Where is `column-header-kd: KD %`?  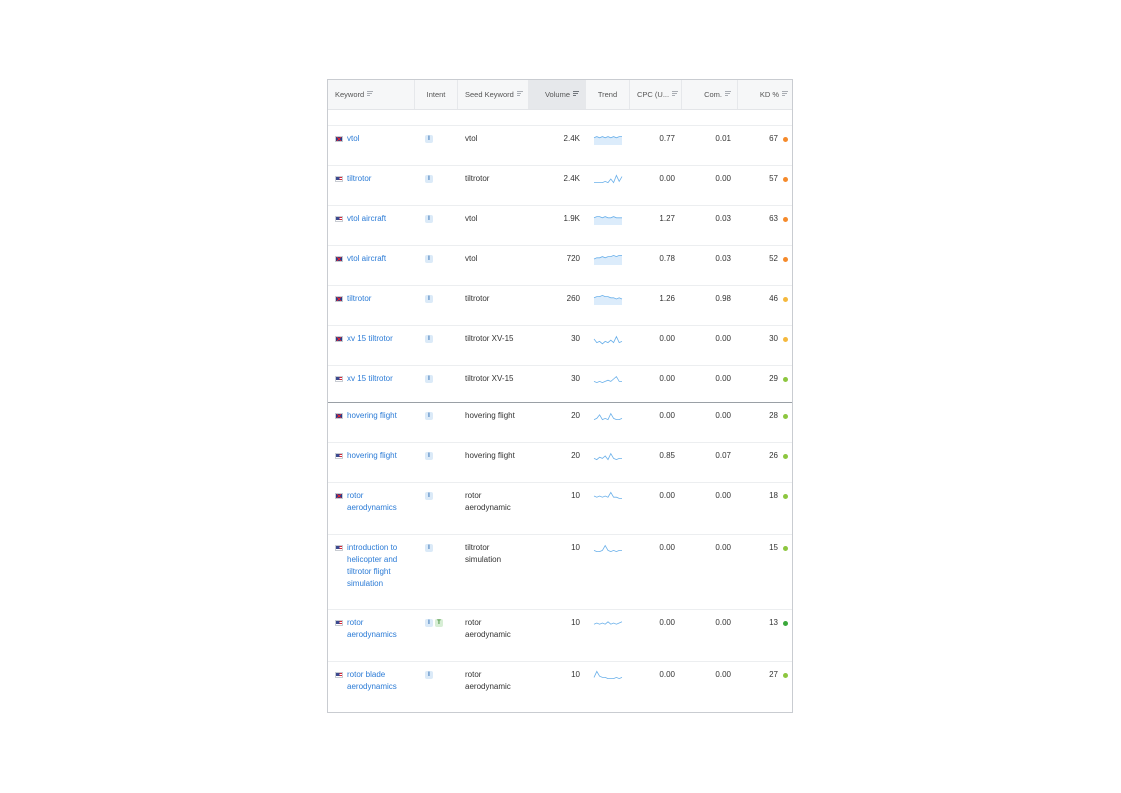
column-header-kd: KD % is located at coordinates (765, 94).